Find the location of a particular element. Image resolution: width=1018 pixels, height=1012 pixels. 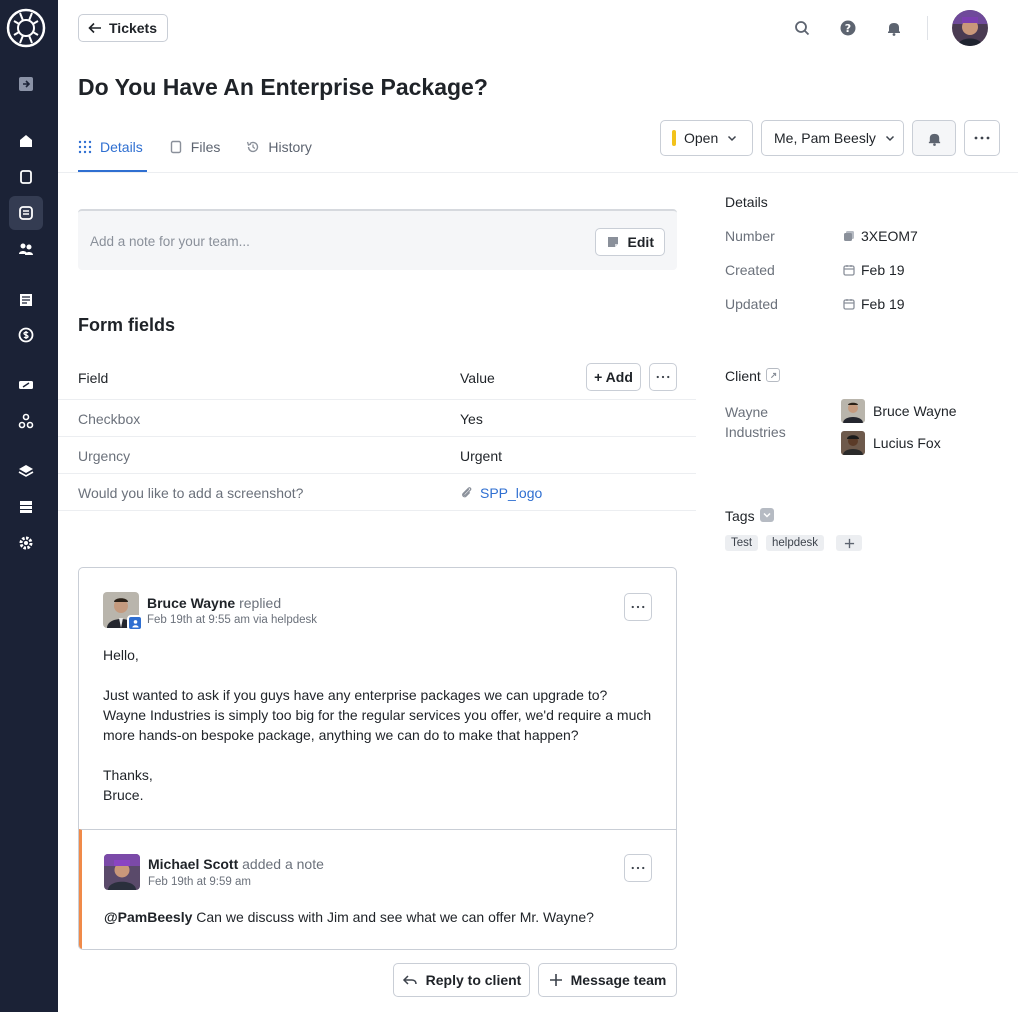

author-avatar is located at coordinates (122, 872).